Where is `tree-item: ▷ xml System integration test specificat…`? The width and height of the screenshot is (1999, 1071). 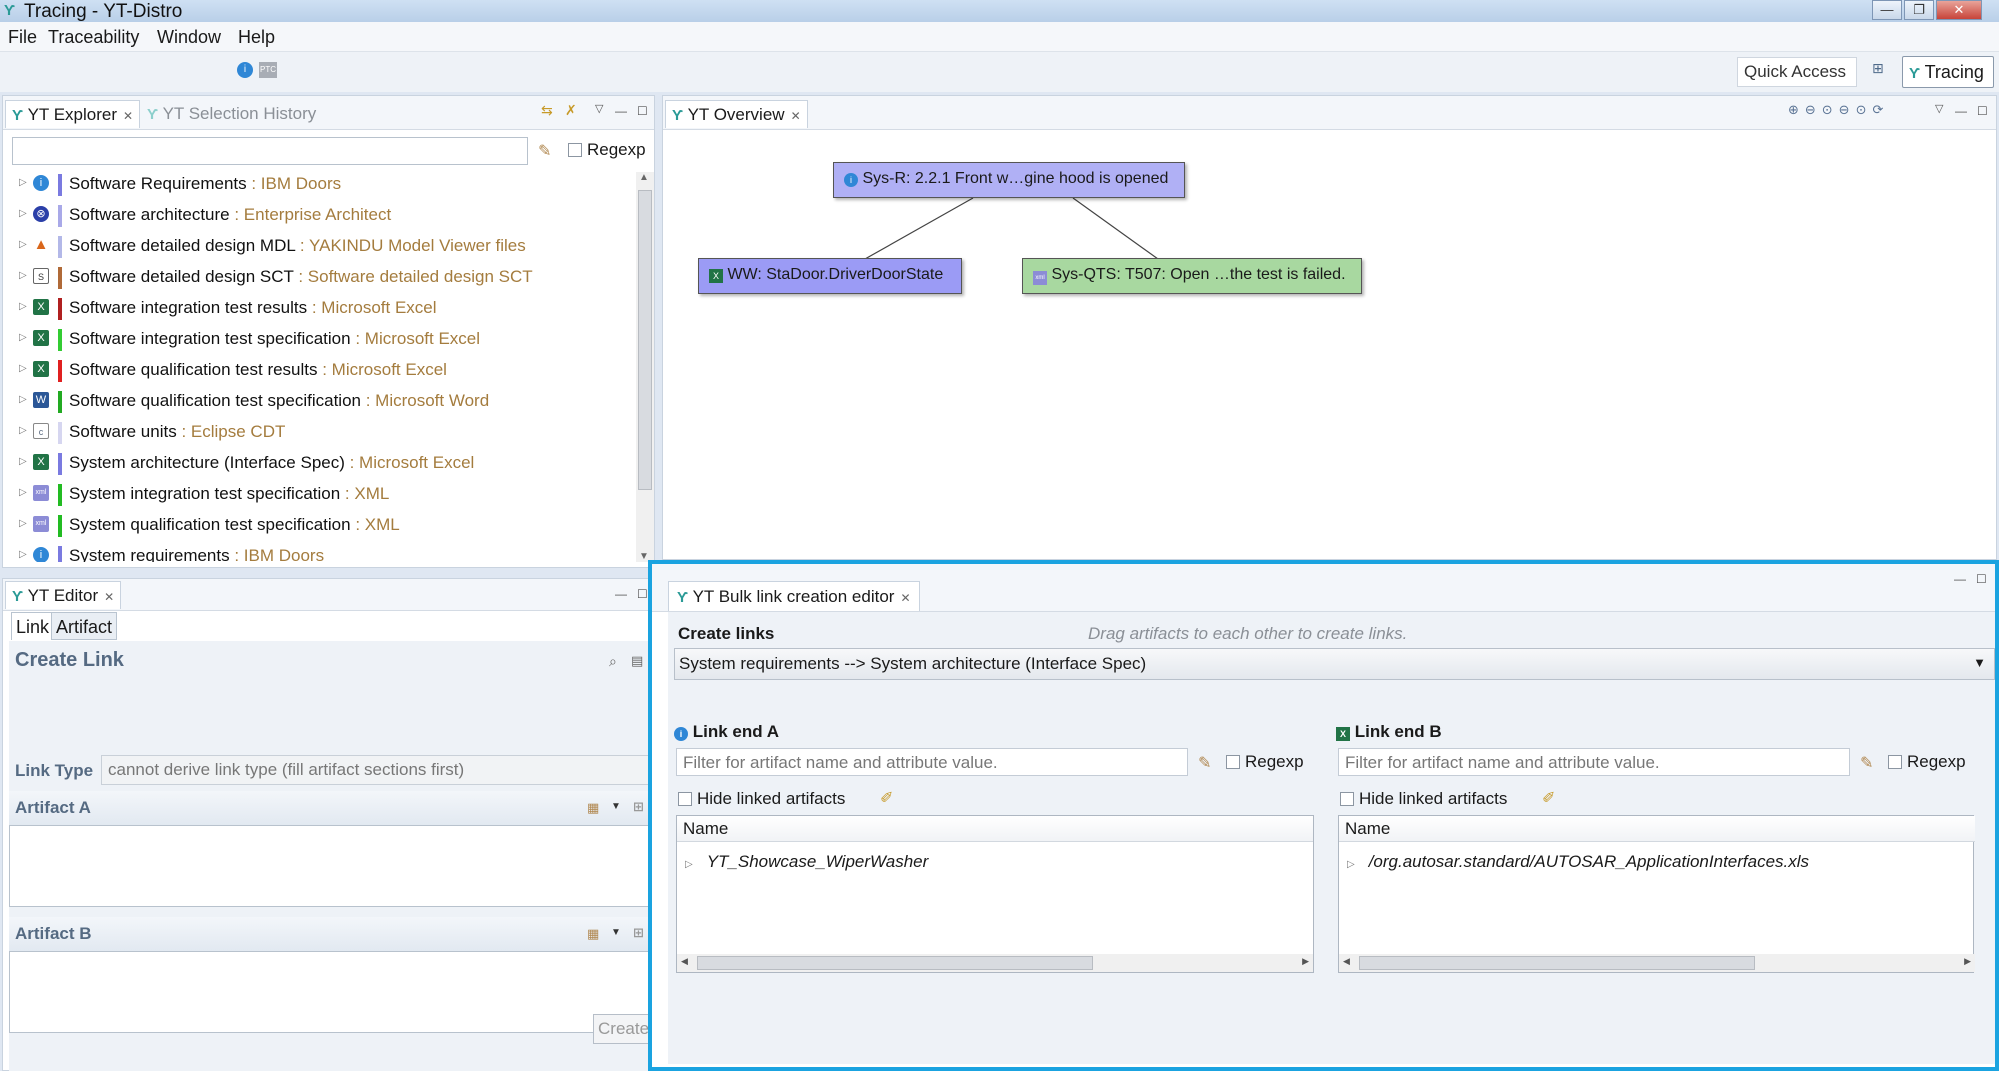 tree-item: ▷ xml System integration test specificat… is located at coordinates (323, 495).